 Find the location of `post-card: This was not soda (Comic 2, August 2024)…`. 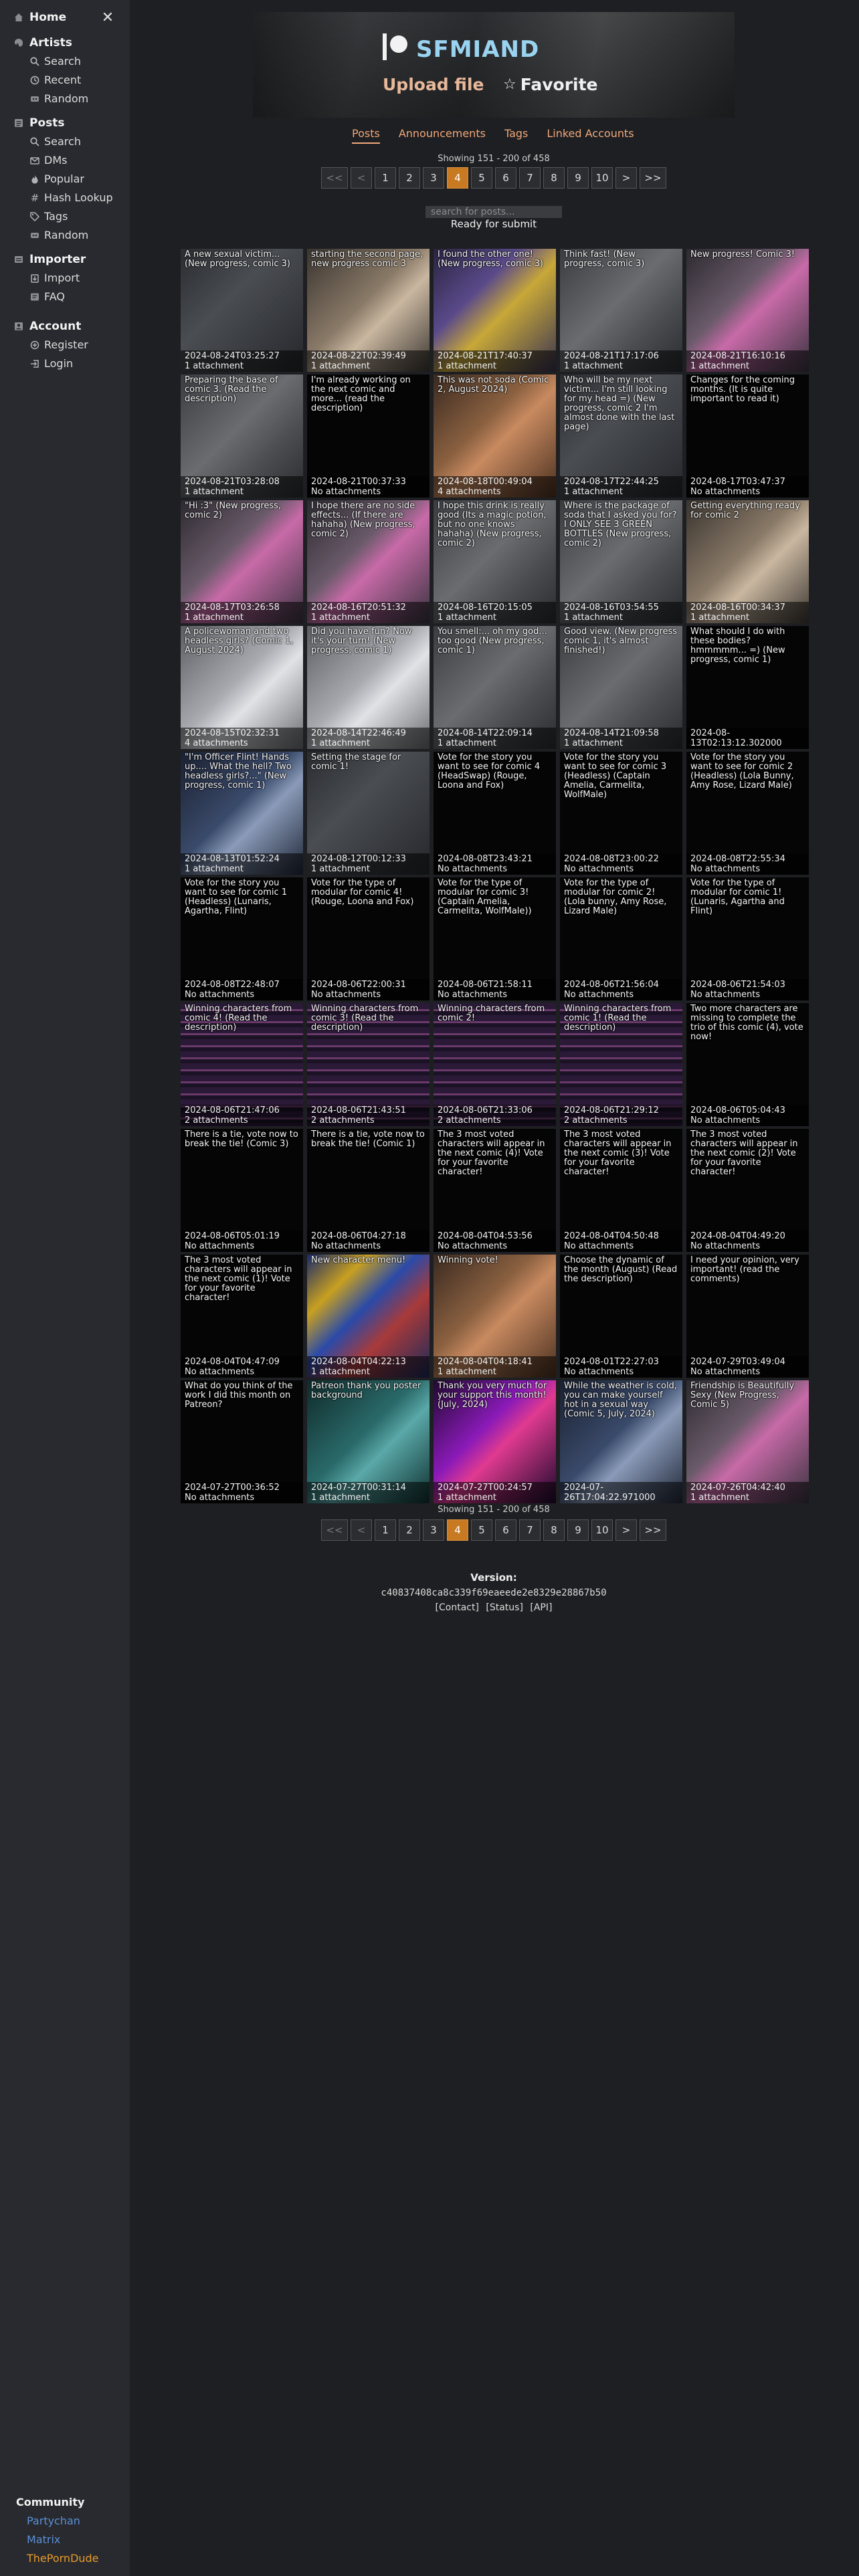

post-card: This was not soda (Comic 2, August 2024)… is located at coordinates (495, 436).